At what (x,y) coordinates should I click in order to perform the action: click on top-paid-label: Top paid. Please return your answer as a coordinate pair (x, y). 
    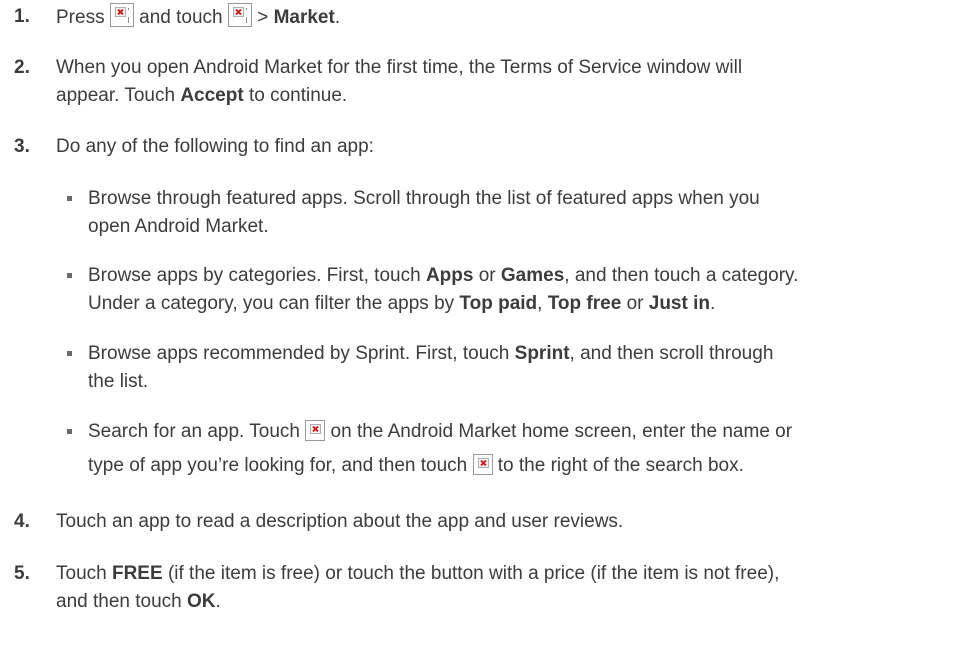
    Looking at the image, I should click on (498, 303).